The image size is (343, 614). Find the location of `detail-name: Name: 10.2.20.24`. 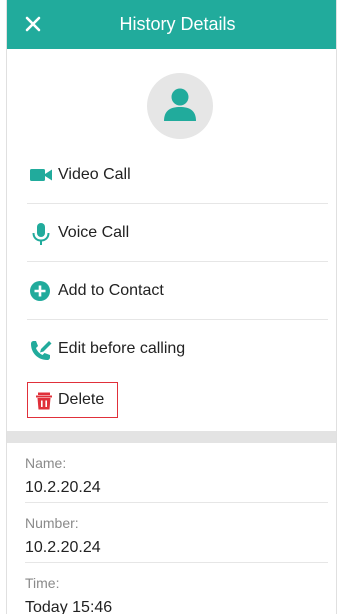

detail-name: Name: 10.2.20.24 is located at coordinates (176, 473).